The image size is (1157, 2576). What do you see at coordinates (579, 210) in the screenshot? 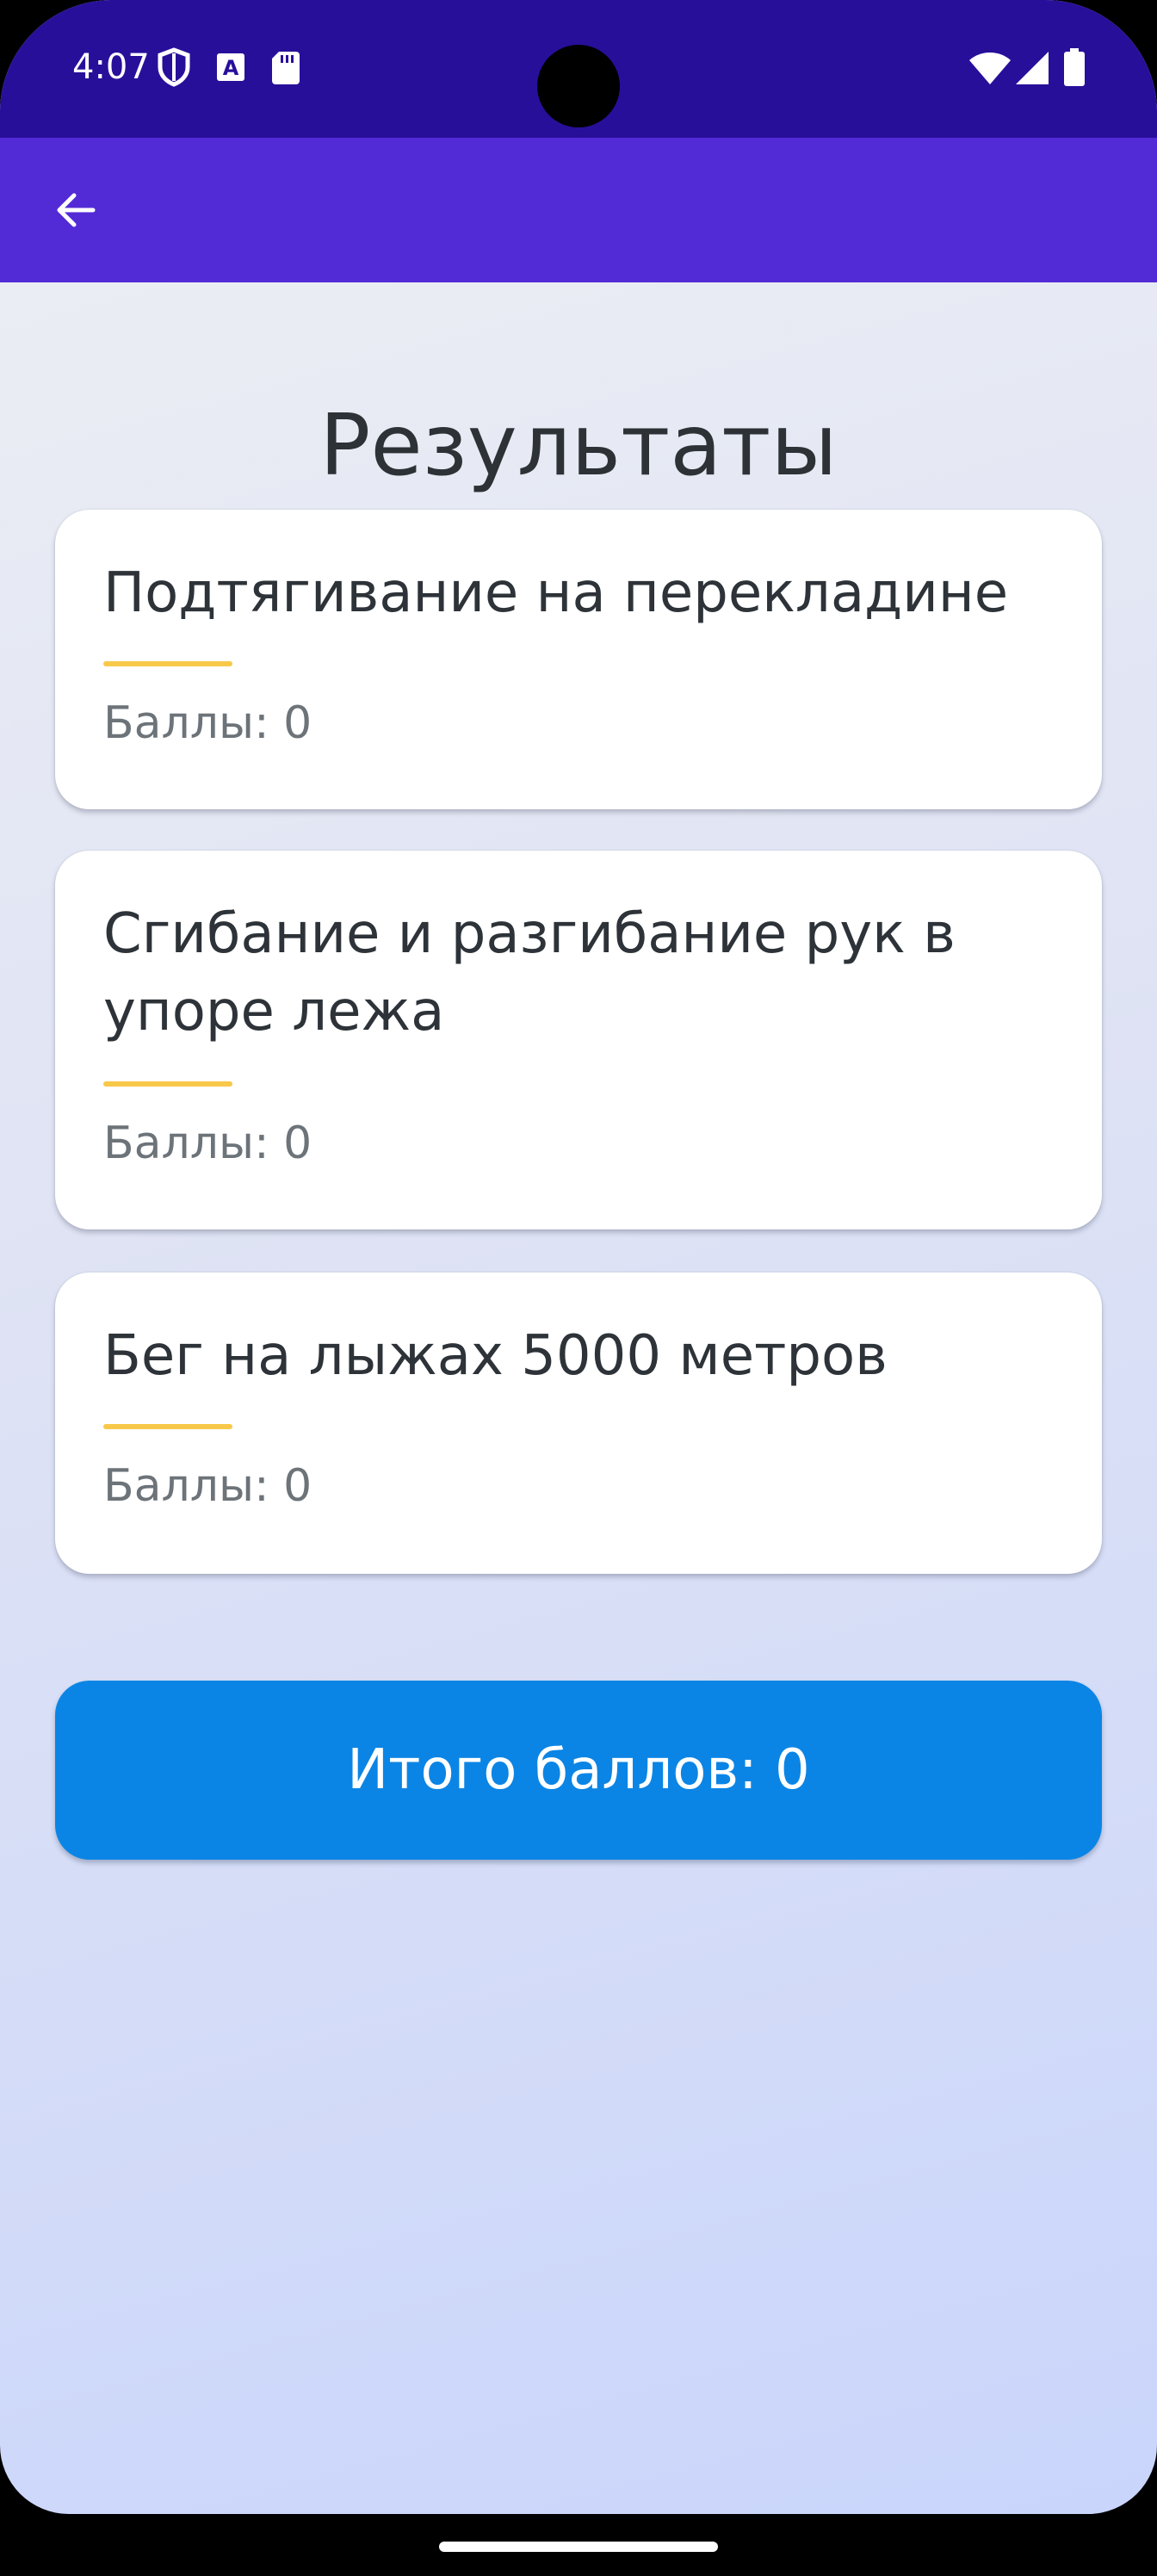
I see `app-bar` at bounding box center [579, 210].